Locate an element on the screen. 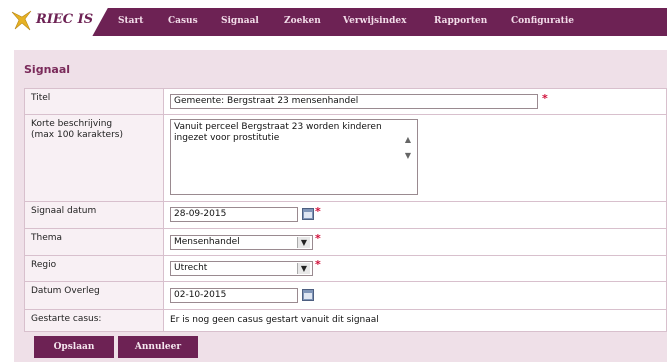 Image resolution: width=667 pixels, height=362 pixels. signaal-datum-input: 28-09-2015 is located at coordinates (234, 214).